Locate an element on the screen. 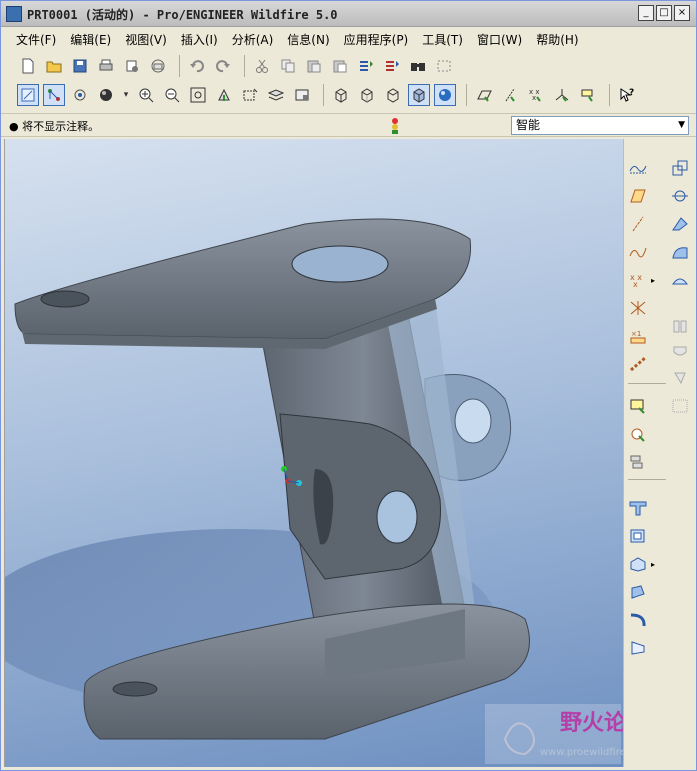 This screenshot has height=771, width=697. sketched-datum-icon: ×1 is located at coordinates (638, 336).